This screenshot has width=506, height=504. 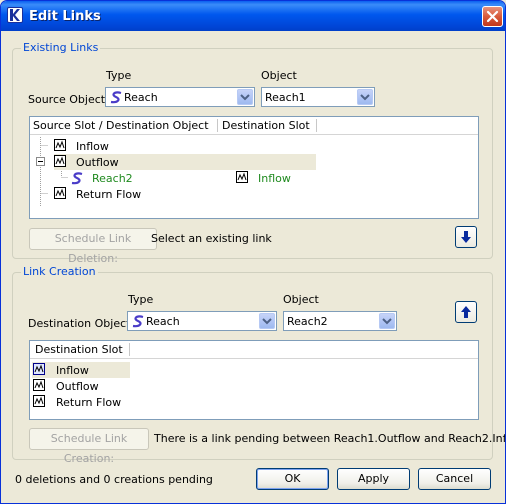 What do you see at coordinates (318, 97) in the screenshot?
I see `source-object-select: Reach1` at bounding box center [318, 97].